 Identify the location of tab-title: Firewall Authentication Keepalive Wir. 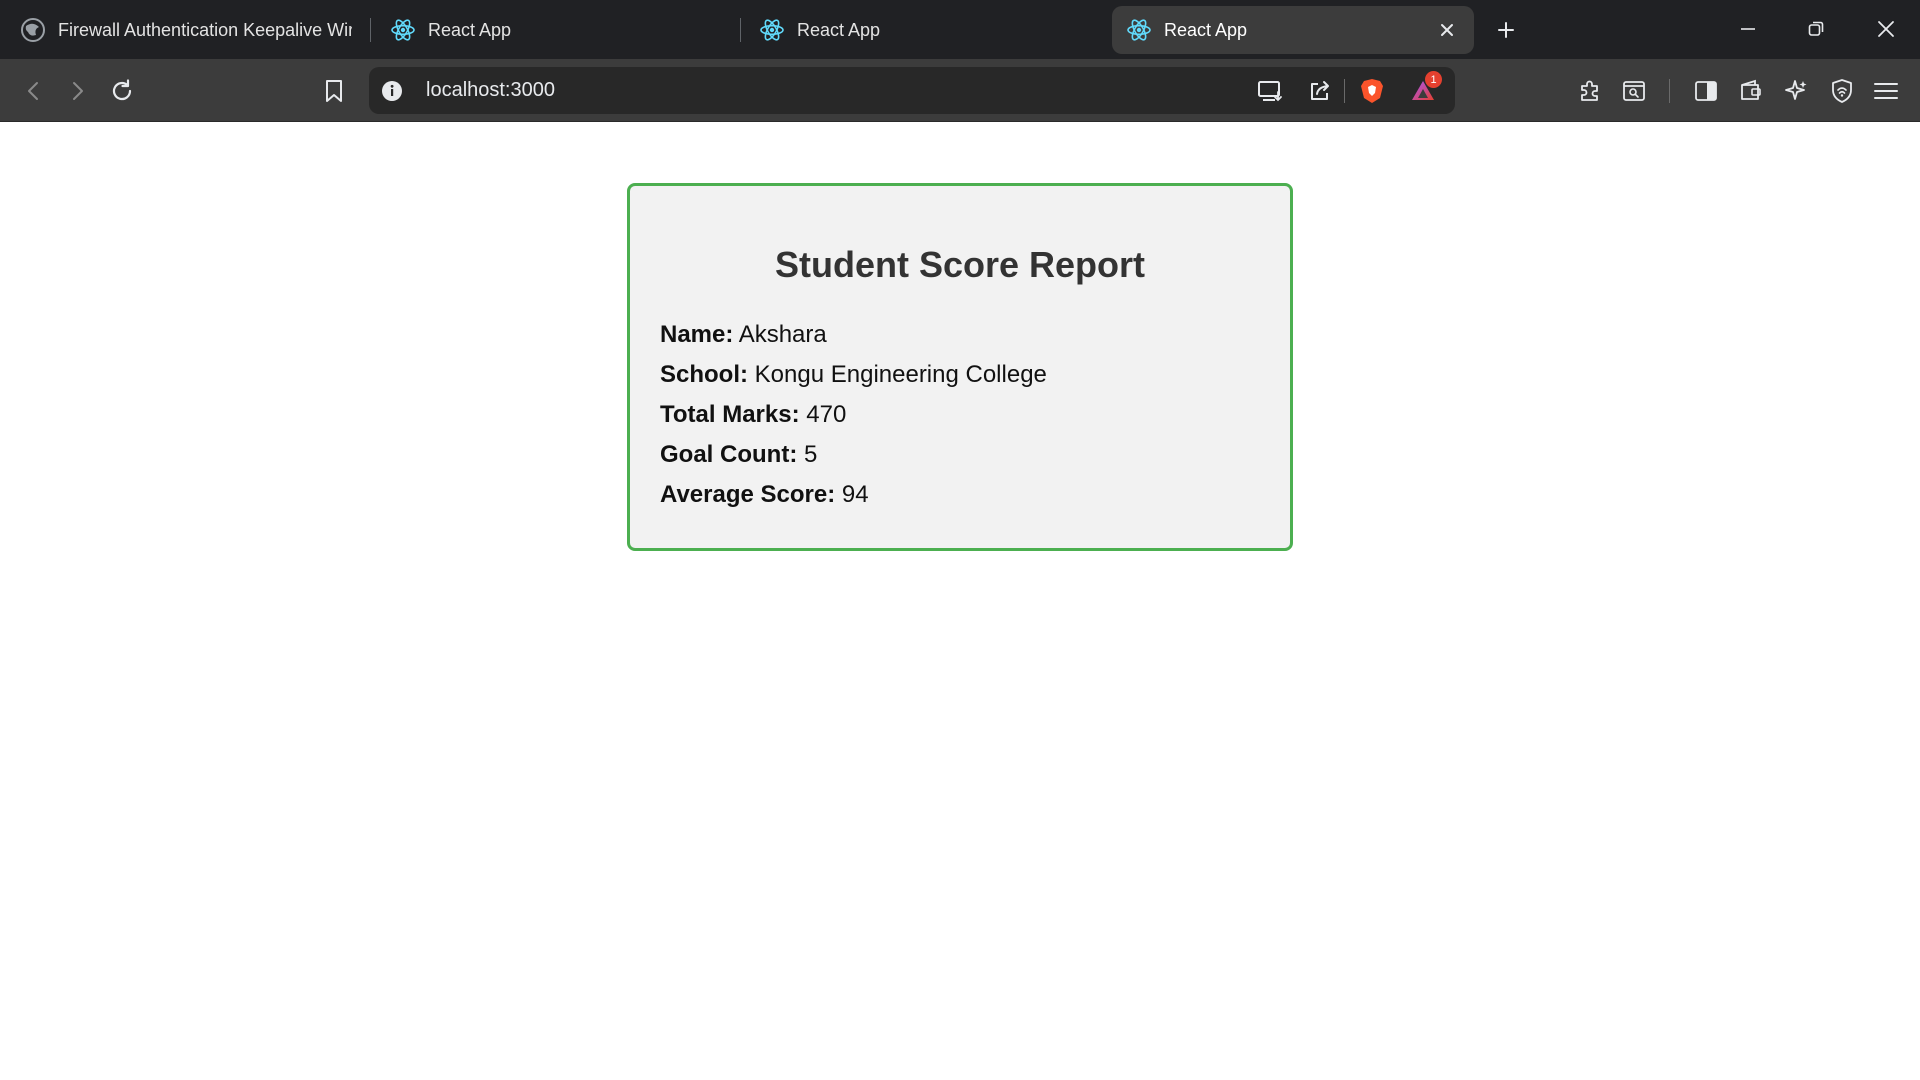
(205, 29).